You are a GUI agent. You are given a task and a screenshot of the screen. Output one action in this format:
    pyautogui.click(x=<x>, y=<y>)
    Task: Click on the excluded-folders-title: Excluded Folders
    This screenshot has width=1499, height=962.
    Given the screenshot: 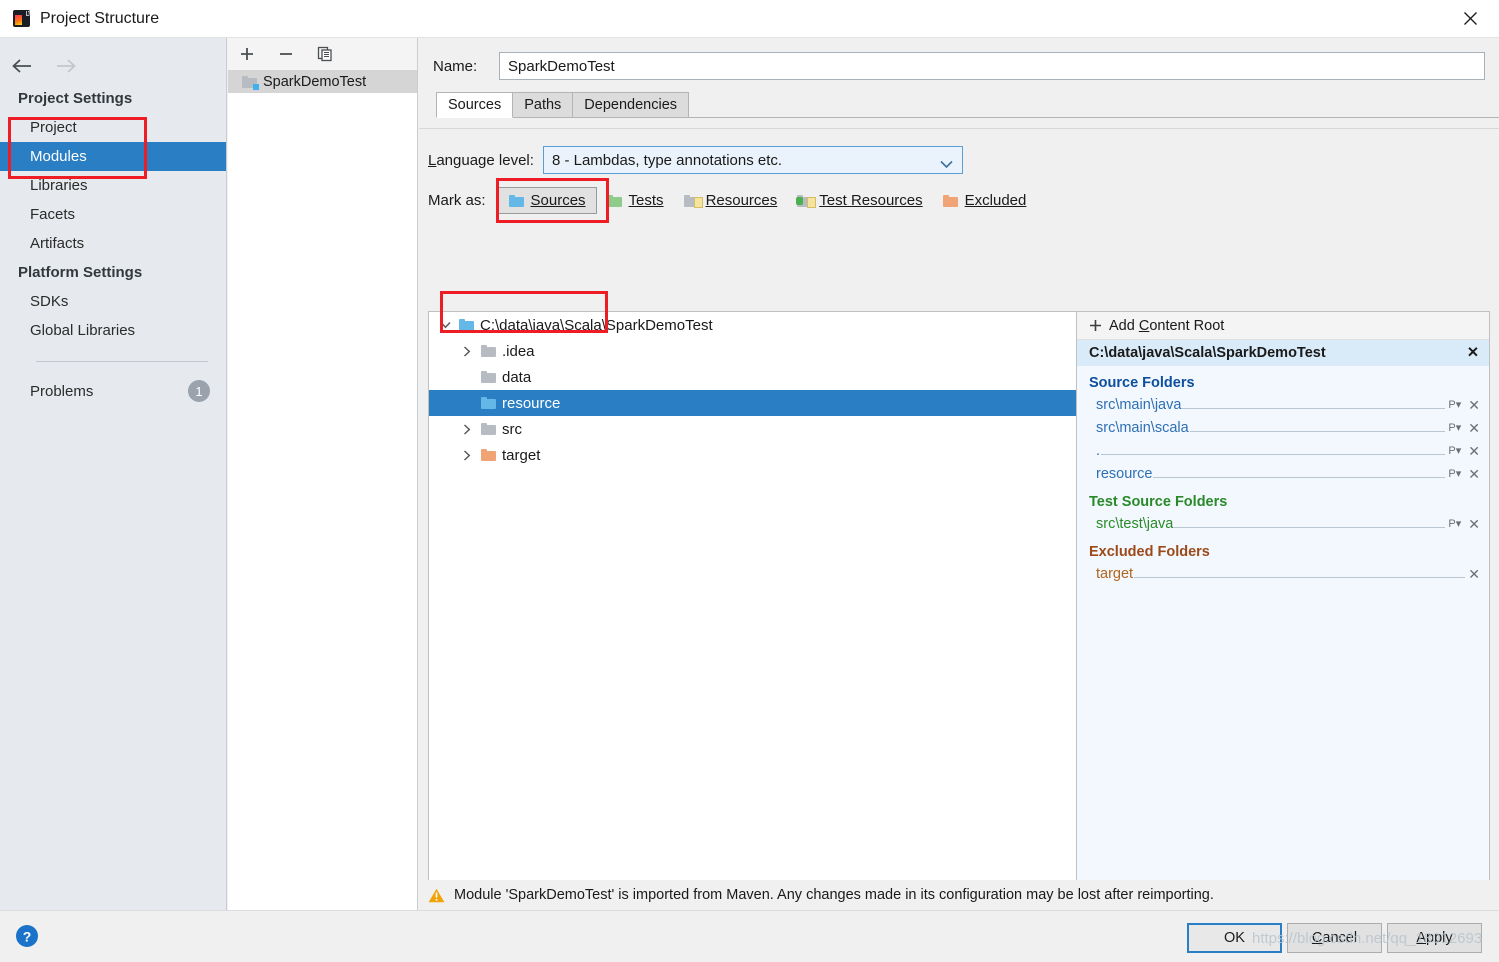 What is the action you would take?
    pyautogui.click(x=1149, y=552)
    